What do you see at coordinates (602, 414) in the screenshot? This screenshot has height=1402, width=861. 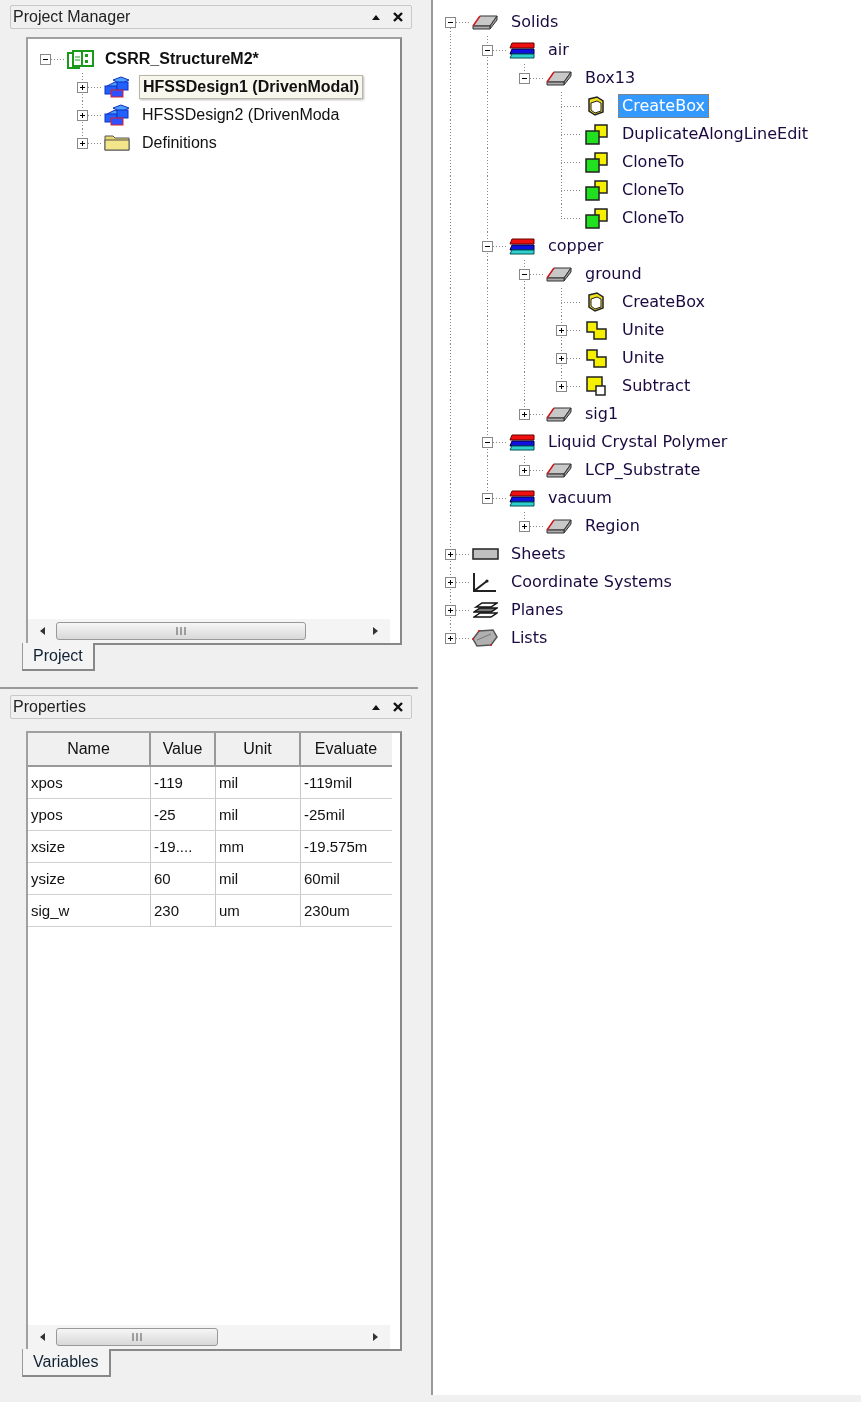 I see `tree-item: sig1` at bounding box center [602, 414].